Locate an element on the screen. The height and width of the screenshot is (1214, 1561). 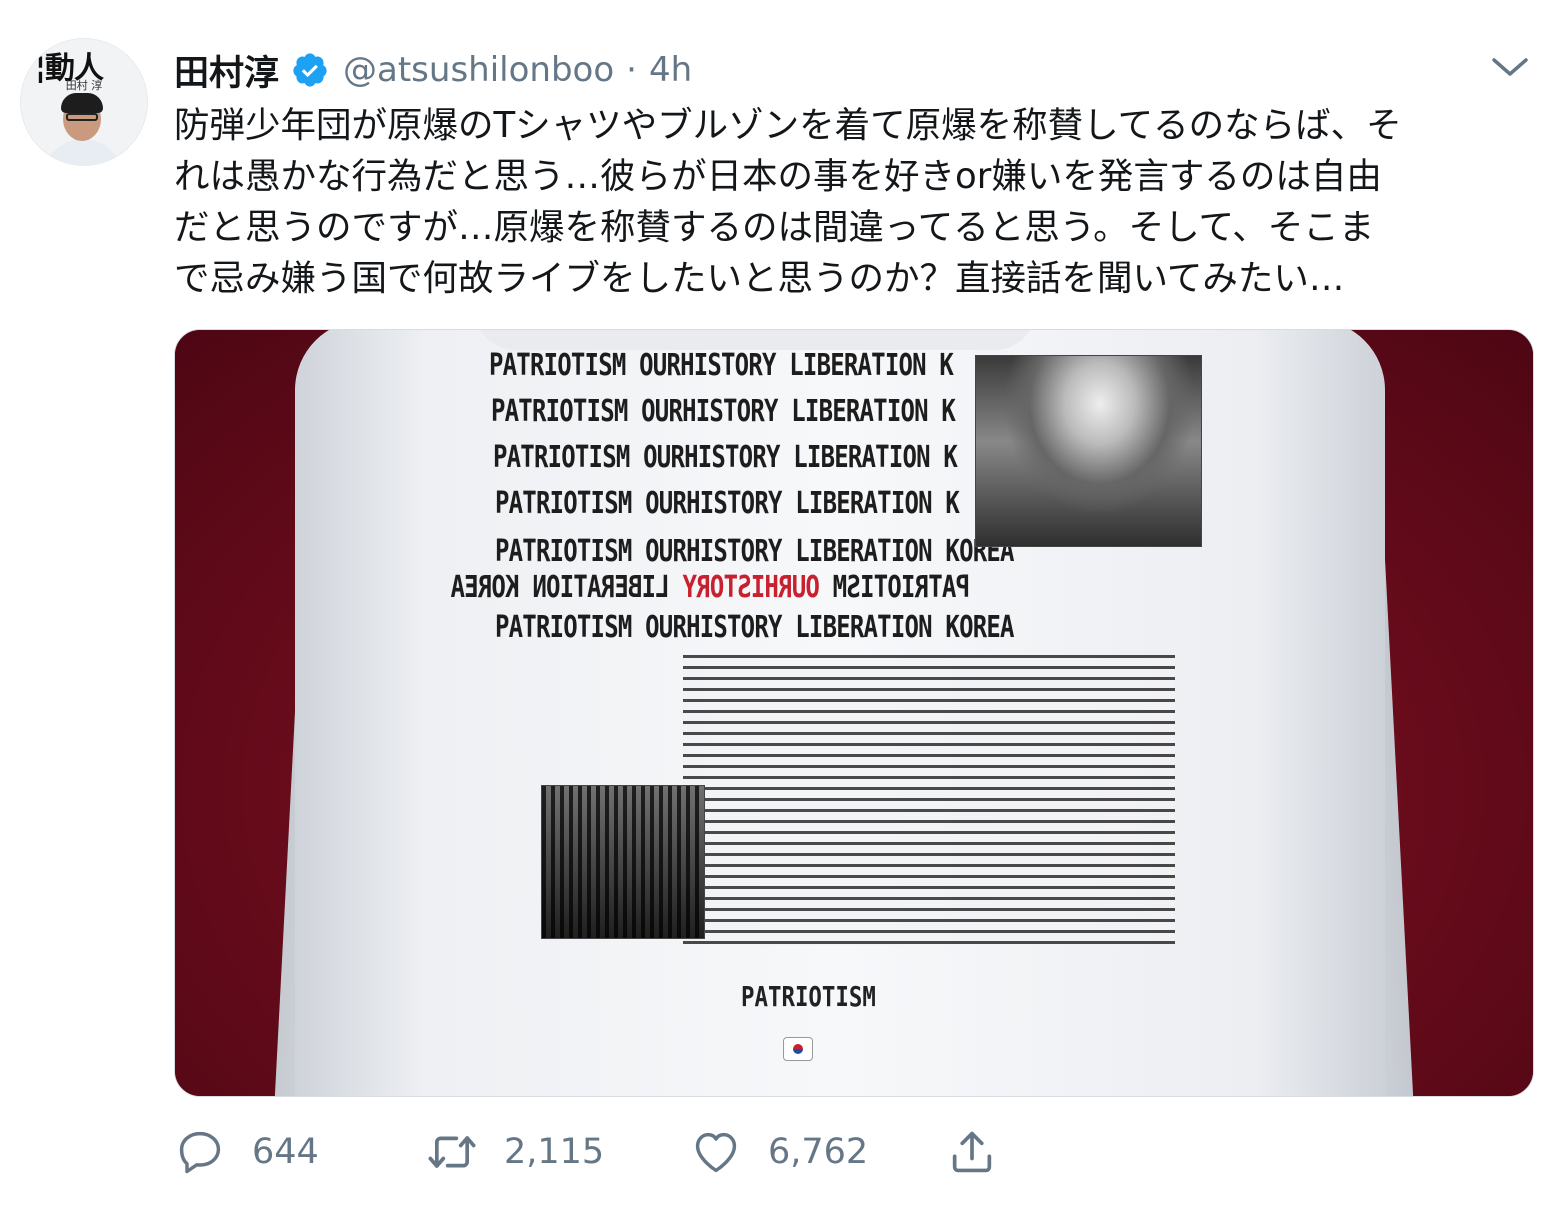
mirrored-text-liberation: LIBERATION KOREA is located at coordinates (560, 587).